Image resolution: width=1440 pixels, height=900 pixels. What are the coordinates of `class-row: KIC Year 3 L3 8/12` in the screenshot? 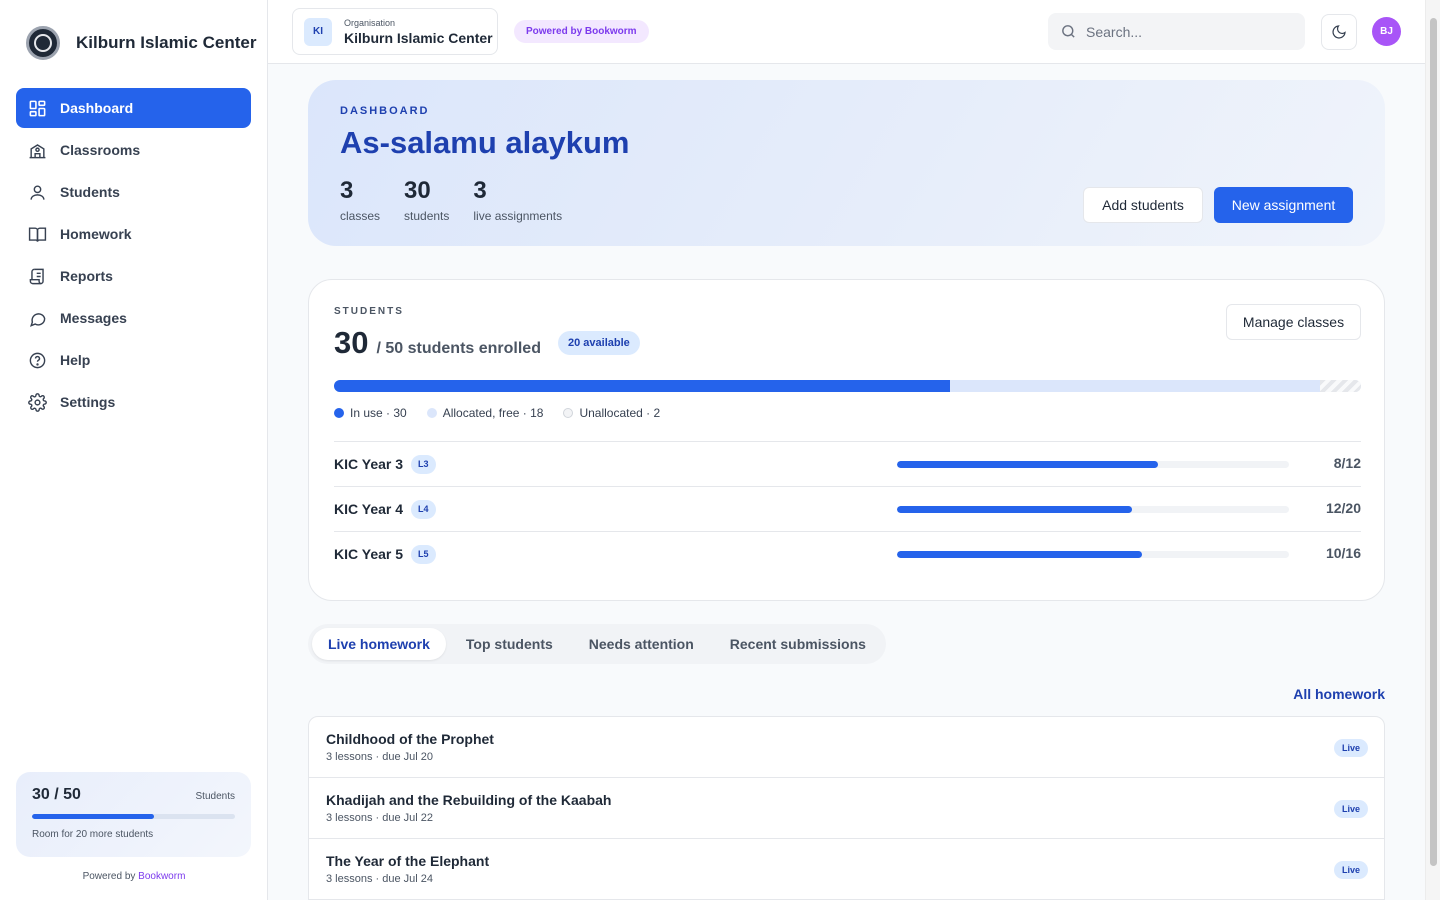 It's located at (847, 463).